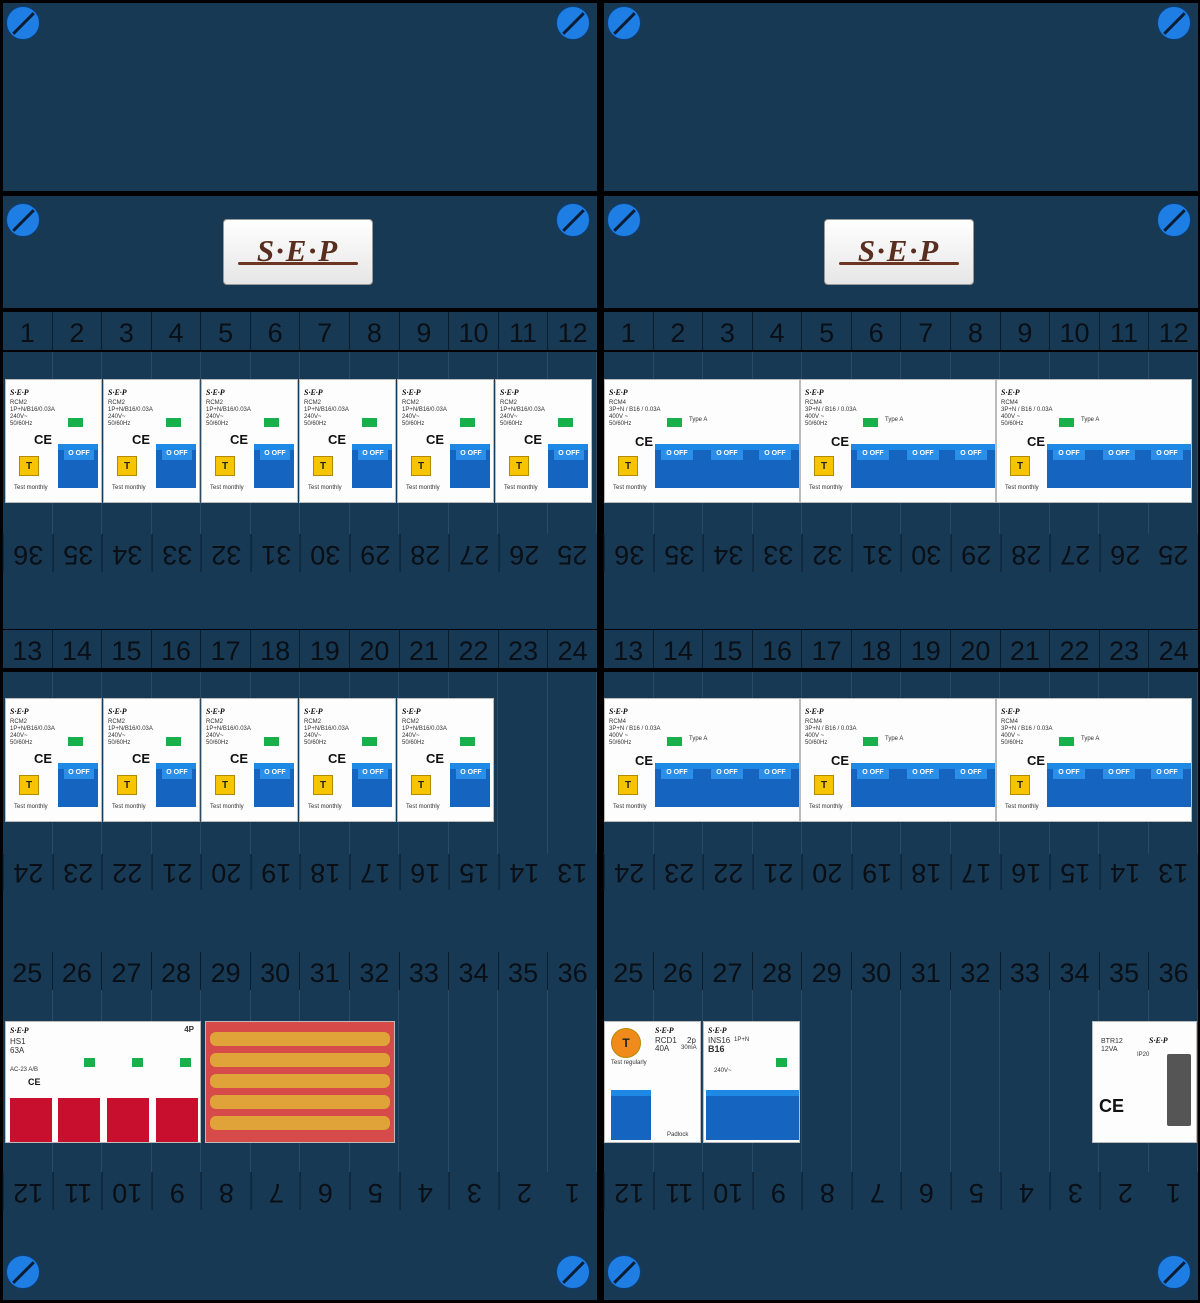  What do you see at coordinates (976, 971) in the screenshot?
I see `position-number: 32` at bounding box center [976, 971].